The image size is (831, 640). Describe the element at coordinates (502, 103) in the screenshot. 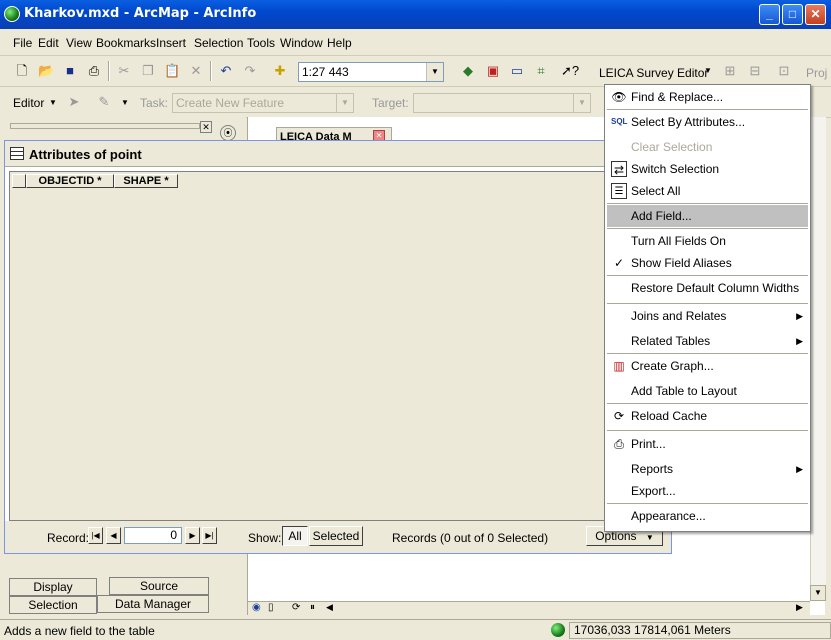

I see `target-combo: ▼` at that location.